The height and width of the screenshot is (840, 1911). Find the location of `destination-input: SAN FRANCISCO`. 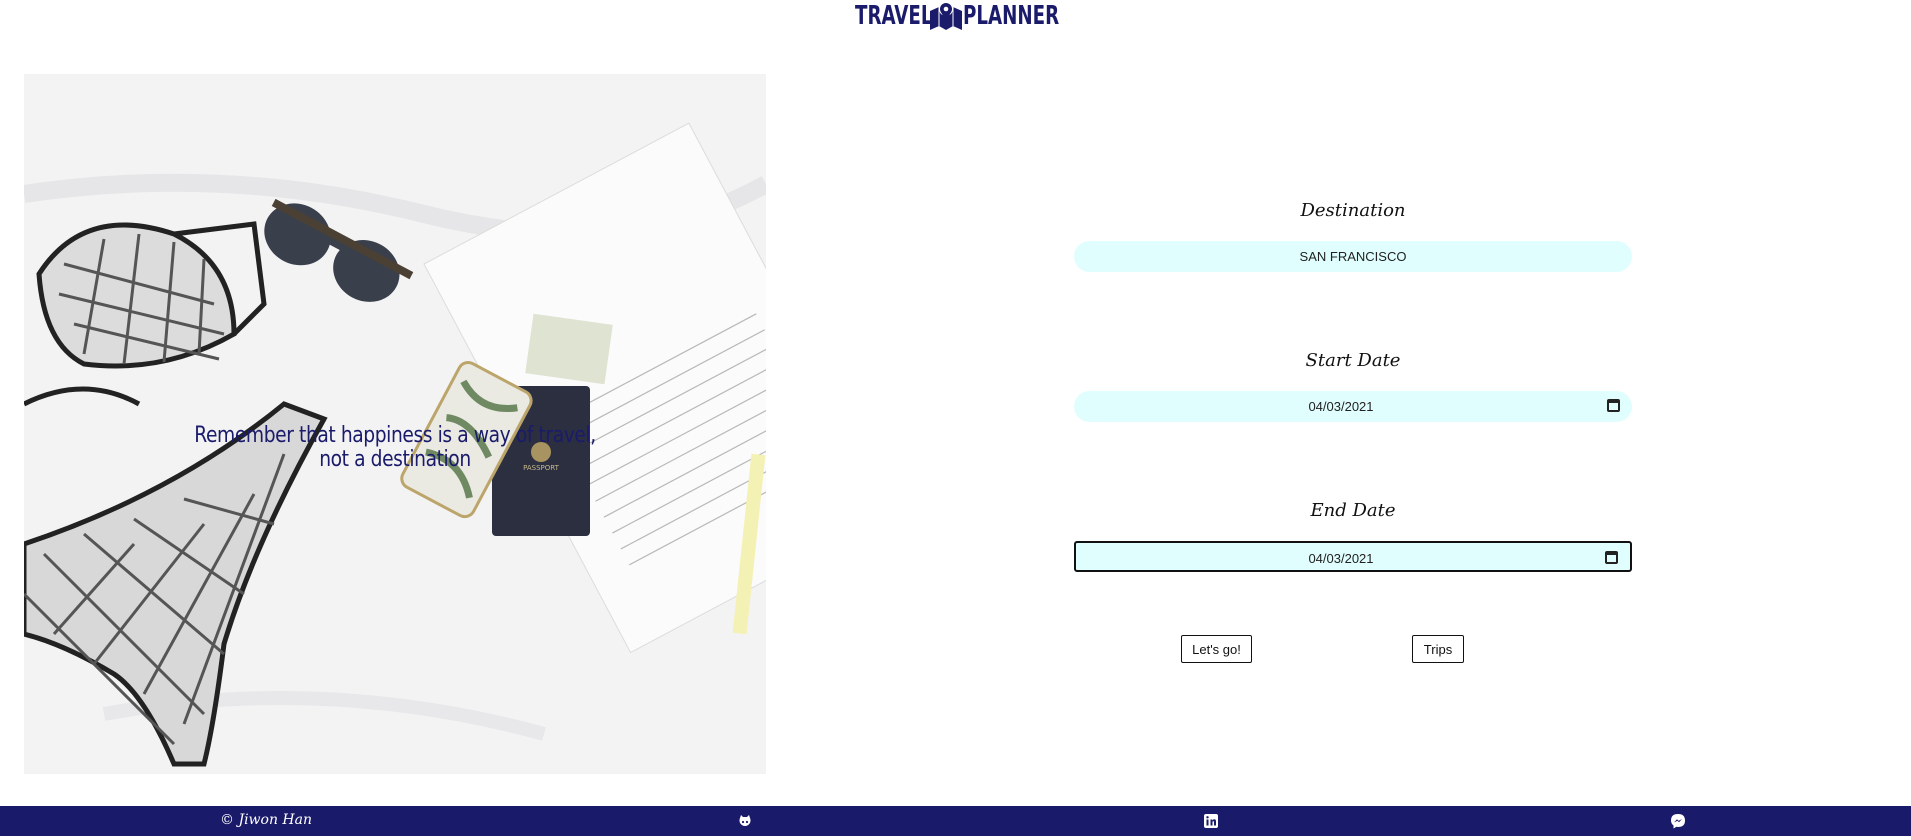

destination-input: SAN FRANCISCO is located at coordinates (1353, 256).